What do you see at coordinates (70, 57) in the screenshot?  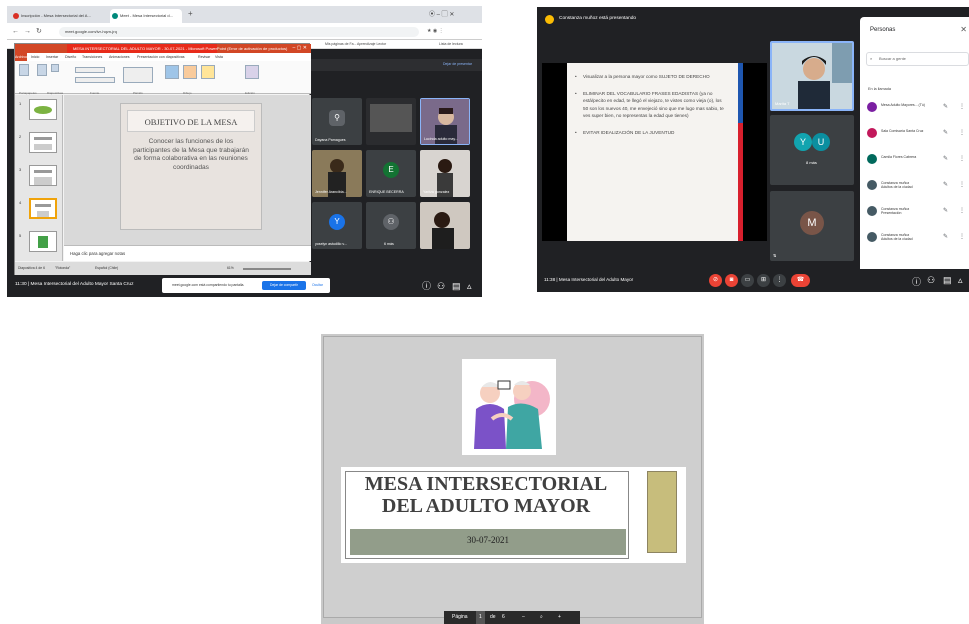 I see `tab-design: Diseño` at bounding box center [70, 57].